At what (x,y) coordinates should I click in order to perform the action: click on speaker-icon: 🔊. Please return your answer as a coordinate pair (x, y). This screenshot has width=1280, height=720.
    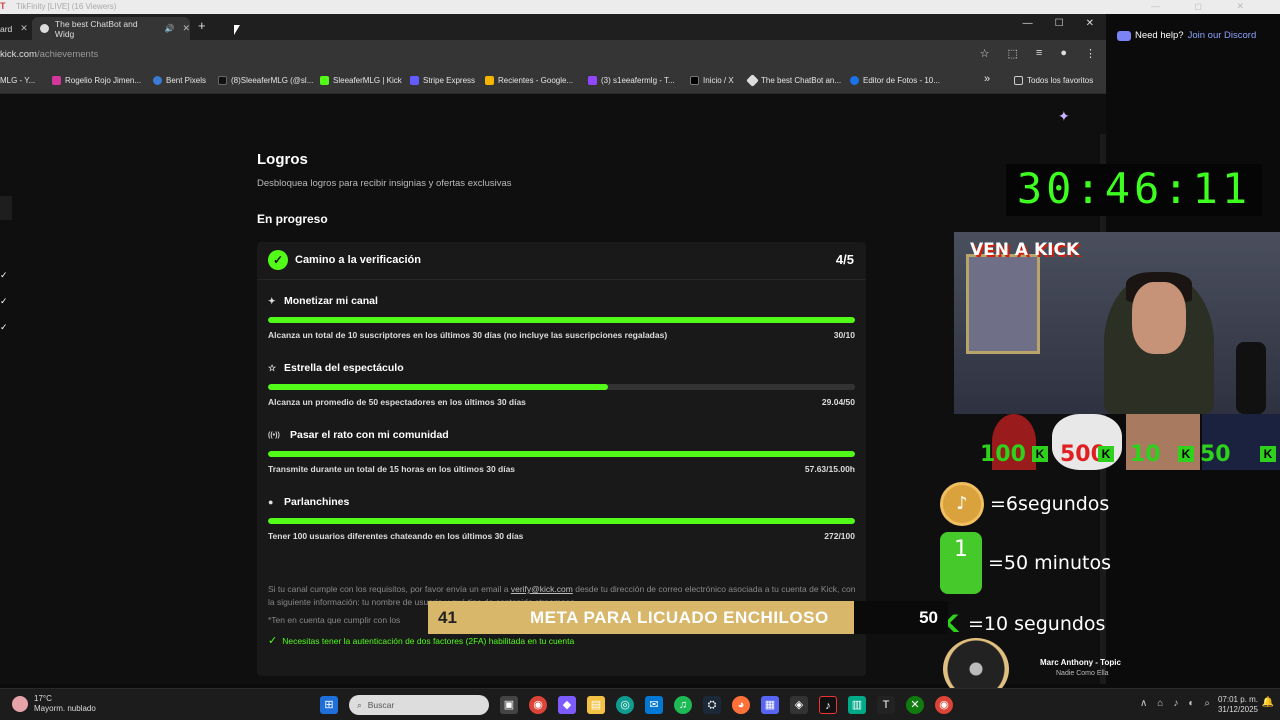
    Looking at the image, I should click on (169, 28).